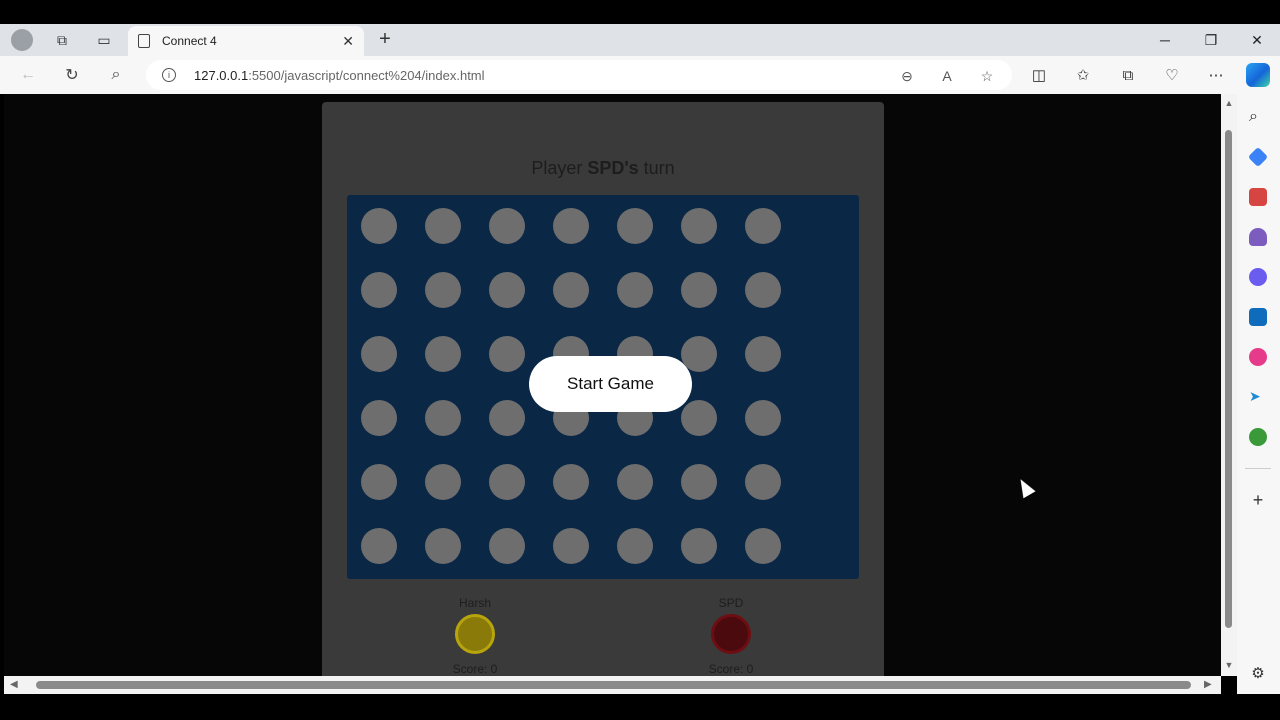  What do you see at coordinates (1228, 379) in the screenshot?
I see `vertical-scroll-thumb` at bounding box center [1228, 379].